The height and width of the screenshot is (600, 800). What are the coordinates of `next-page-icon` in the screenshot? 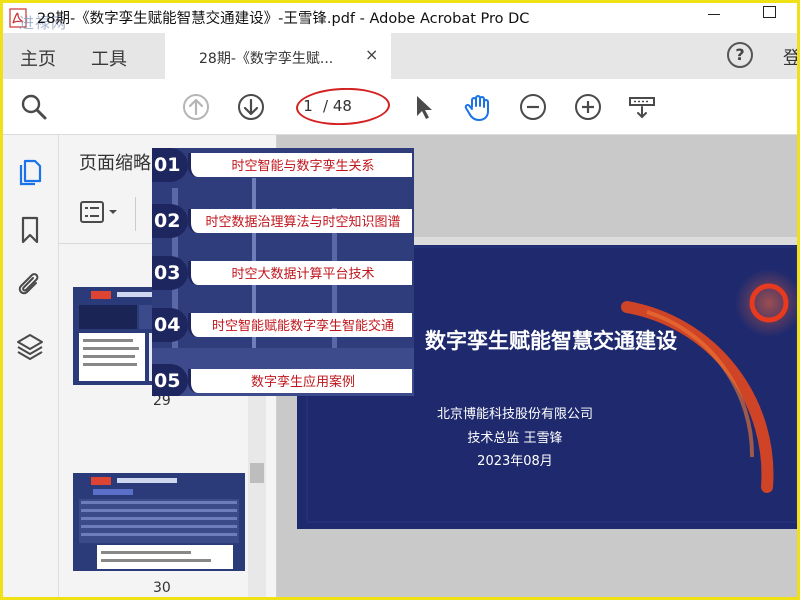 It's located at (251, 107).